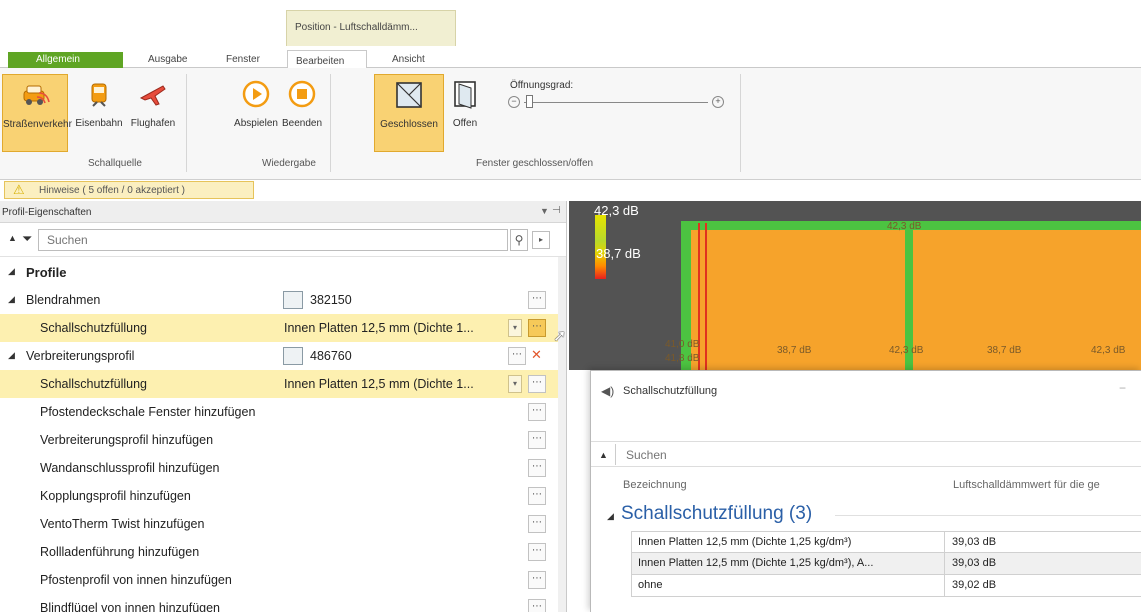 The image size is (1141, 612). Describe the element at coordinates (408, 61) in the screenshot. I see `tab-ansicht: Ansicht` at that location.